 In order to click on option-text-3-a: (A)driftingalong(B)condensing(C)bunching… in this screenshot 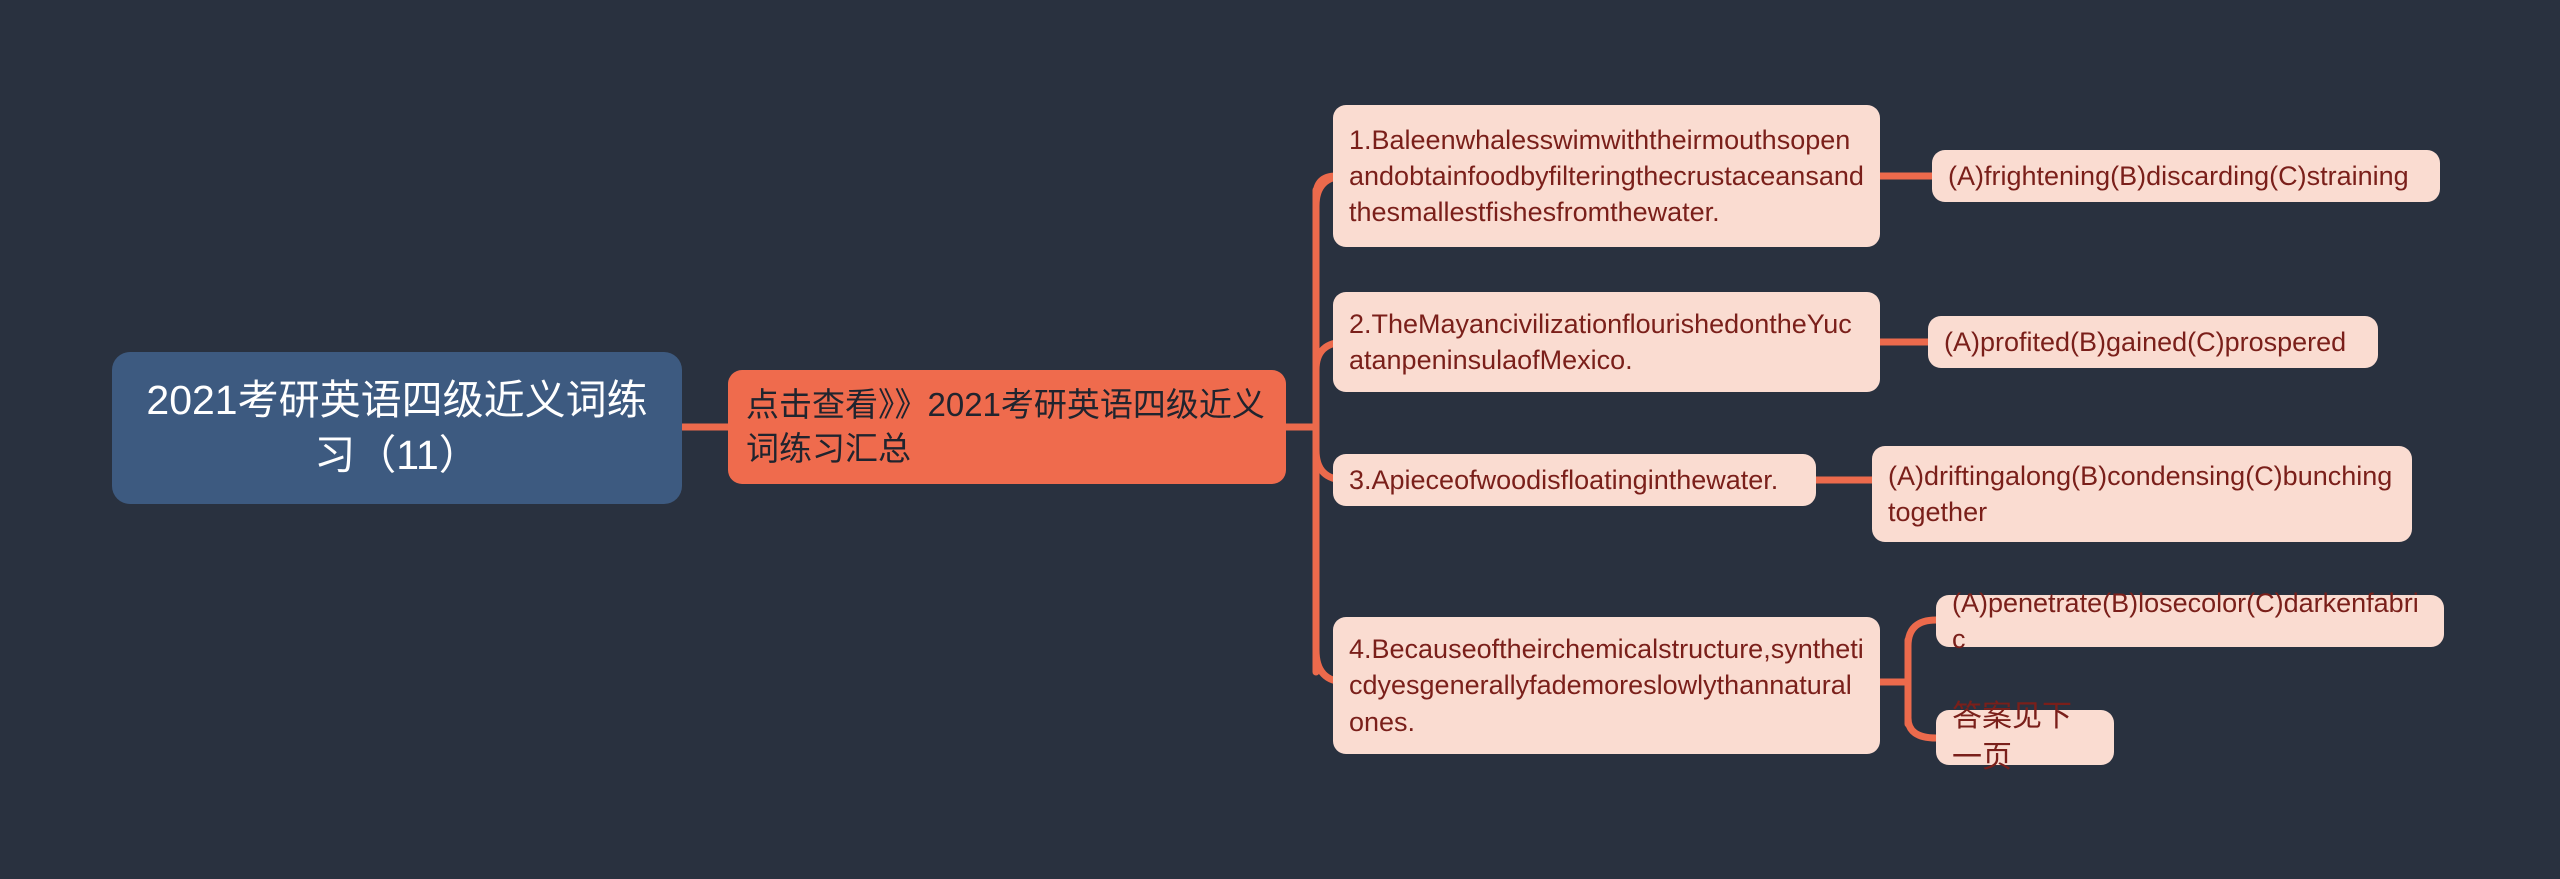, I will do `click(2140, 493)`.